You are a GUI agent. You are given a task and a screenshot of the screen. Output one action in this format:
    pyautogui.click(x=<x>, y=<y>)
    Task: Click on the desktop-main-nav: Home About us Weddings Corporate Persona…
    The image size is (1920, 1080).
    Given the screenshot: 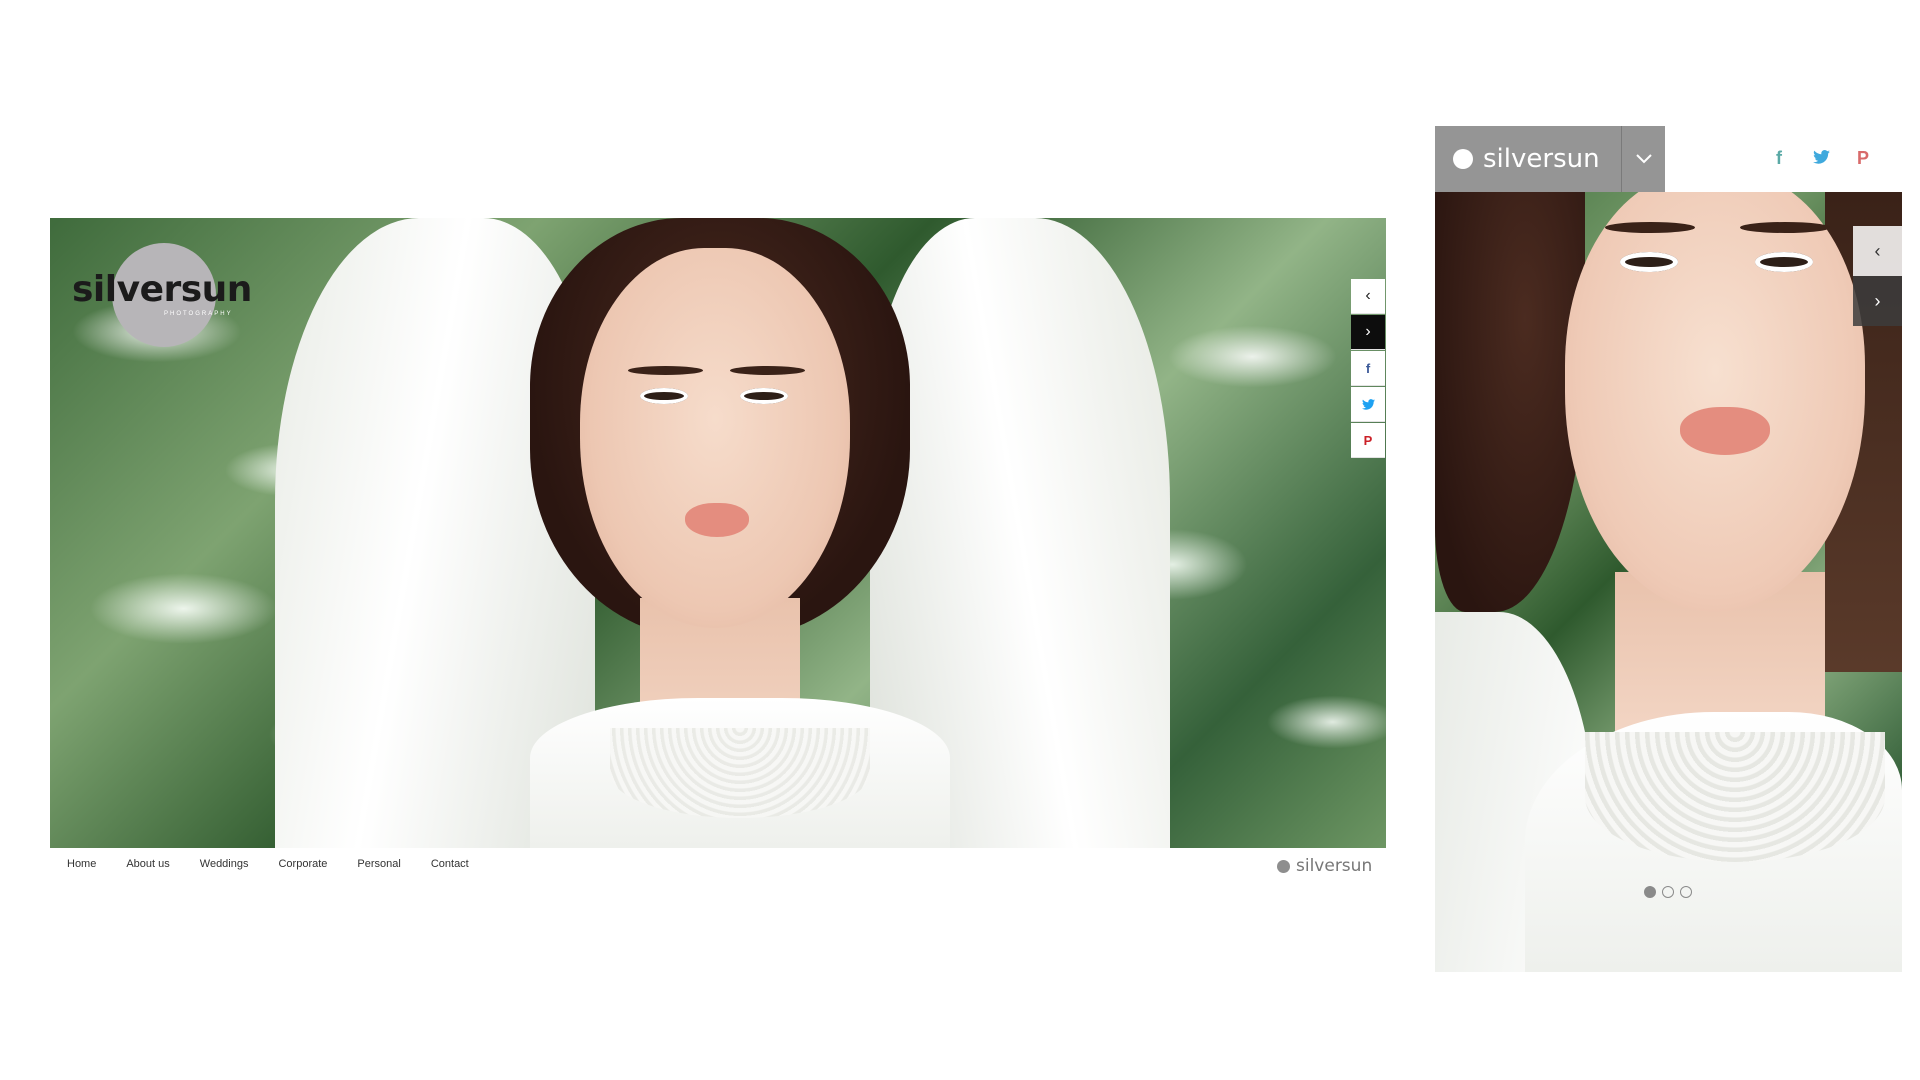 What is the action you would take?
    pyautogui.click(x=283, y=864)
    